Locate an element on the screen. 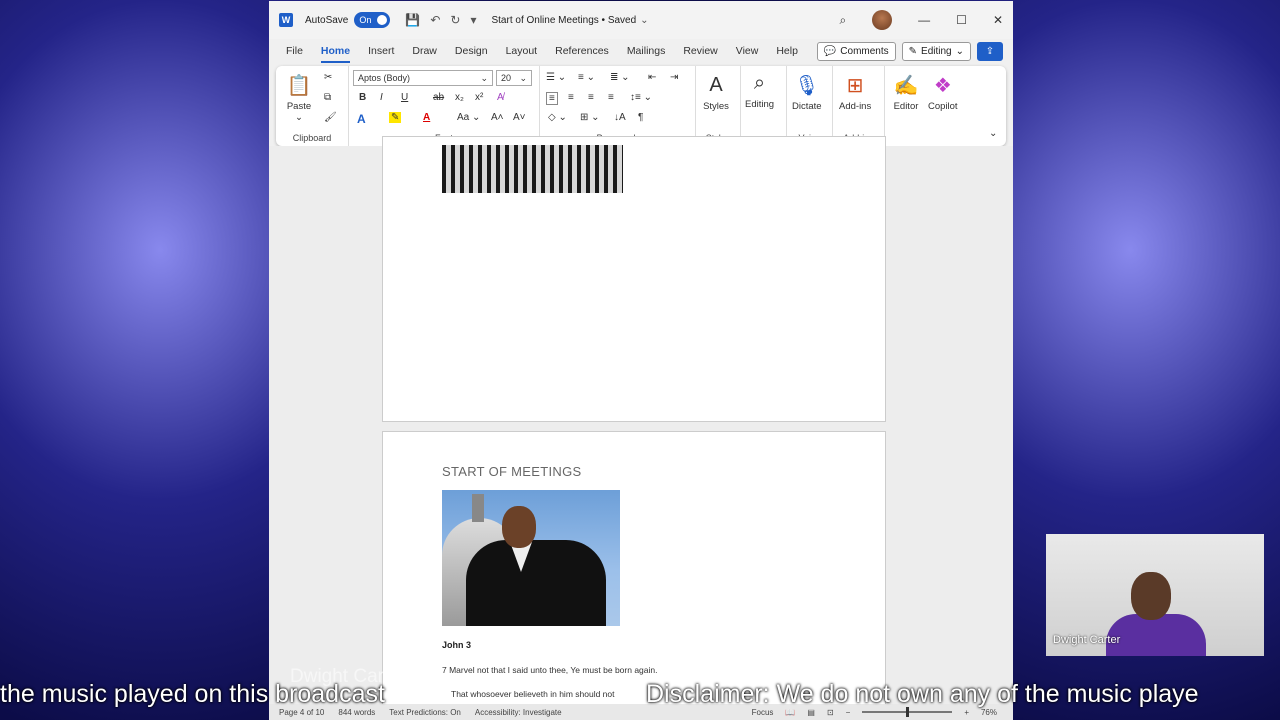  font-name-select: Aptos (Body) ⌄ is located at coordinates (423, 78).